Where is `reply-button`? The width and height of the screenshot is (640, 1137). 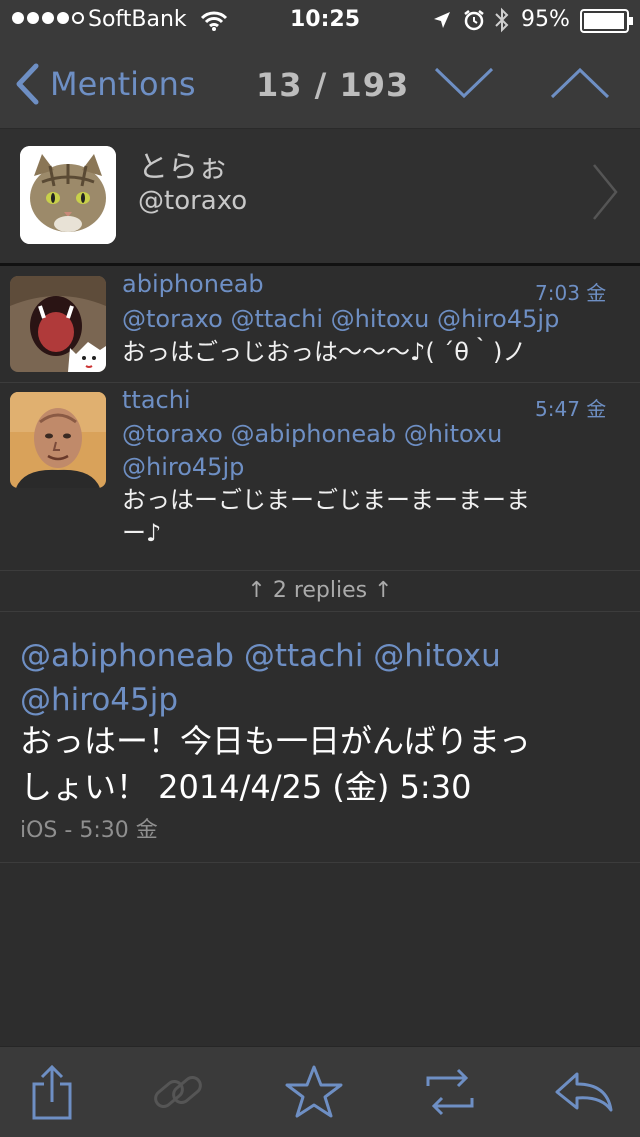
reply-button is located at coordinates (585, 1092).